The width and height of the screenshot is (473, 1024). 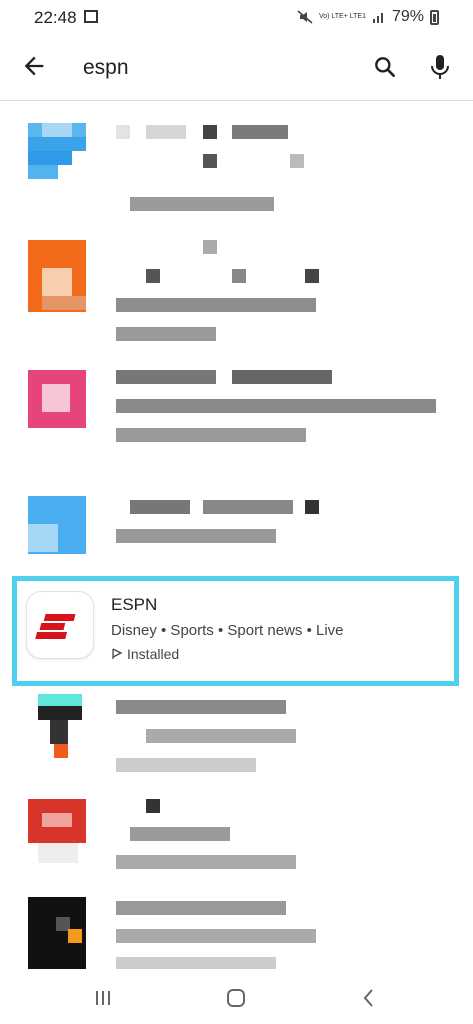 What do you see at coordinates (342, 16) in the screenshot?
I see `network-indicator: Vo) LTE+ LTE1` at bounding box center [342, 16].